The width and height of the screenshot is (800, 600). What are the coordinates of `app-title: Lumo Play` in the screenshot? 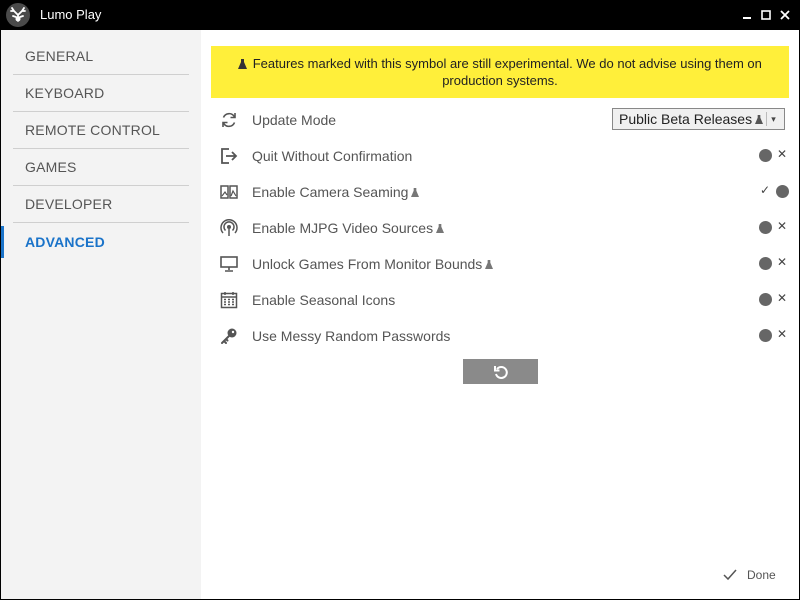 It's located at (71, 14).